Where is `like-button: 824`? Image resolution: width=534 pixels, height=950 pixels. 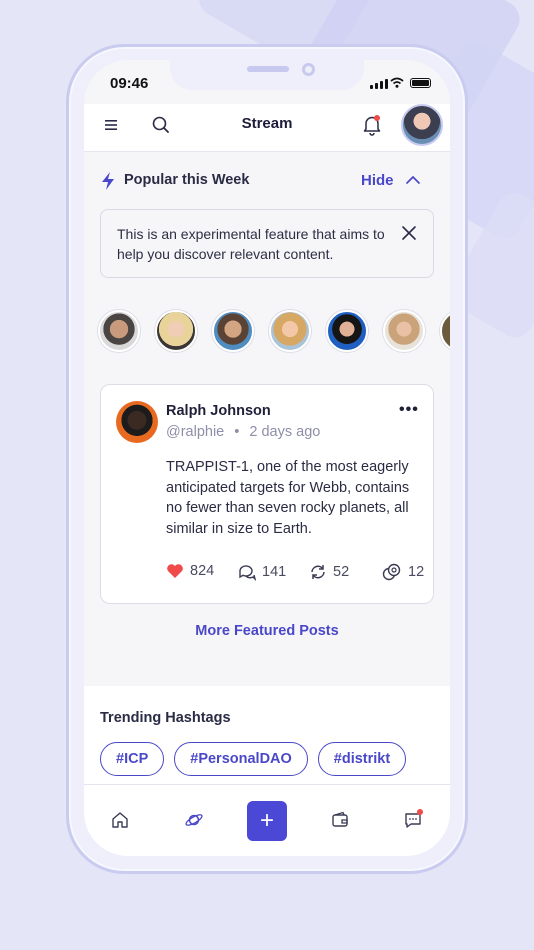 like-button: 824 is located at coordinates (190, 571).